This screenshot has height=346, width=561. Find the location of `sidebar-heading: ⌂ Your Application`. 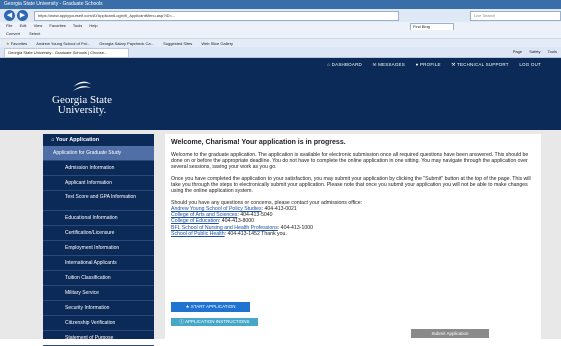

sidebar-heading: ⌂ Your Application is located at coordinates (98, 140).